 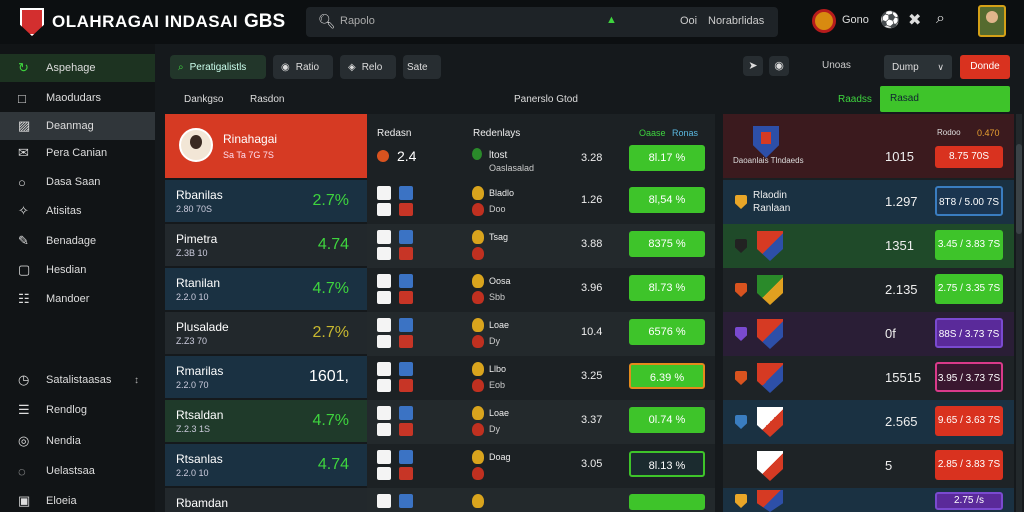 I want to click on sidebar-item-11: ◎ Nendia, so click(x=77, y=441).